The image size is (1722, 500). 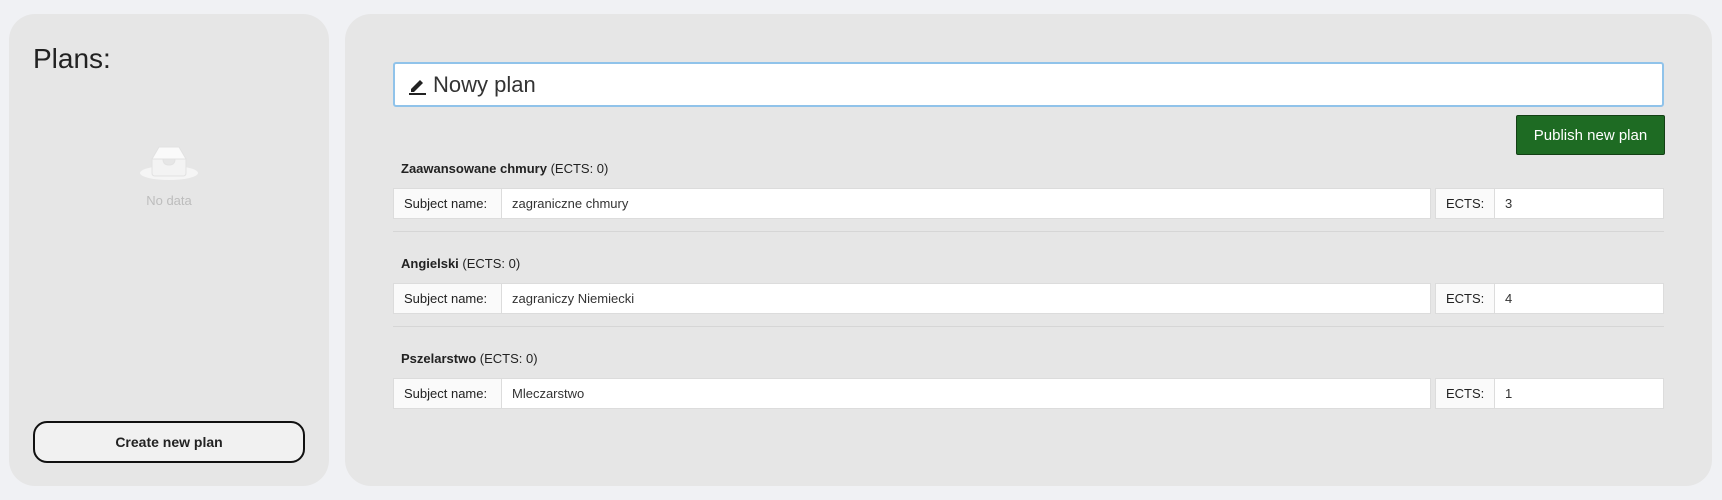 I want to click on subject-title: Angielski, so click(x=430, y=263).